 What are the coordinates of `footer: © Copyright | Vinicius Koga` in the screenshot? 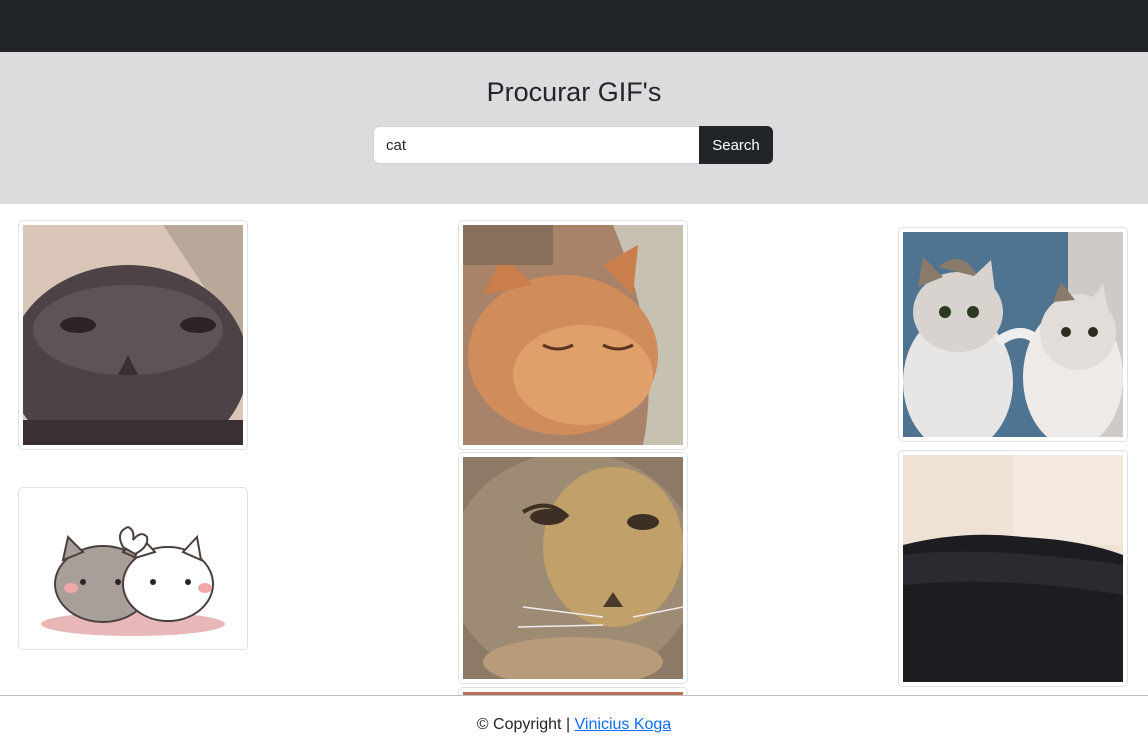 It's located at (574, 724).